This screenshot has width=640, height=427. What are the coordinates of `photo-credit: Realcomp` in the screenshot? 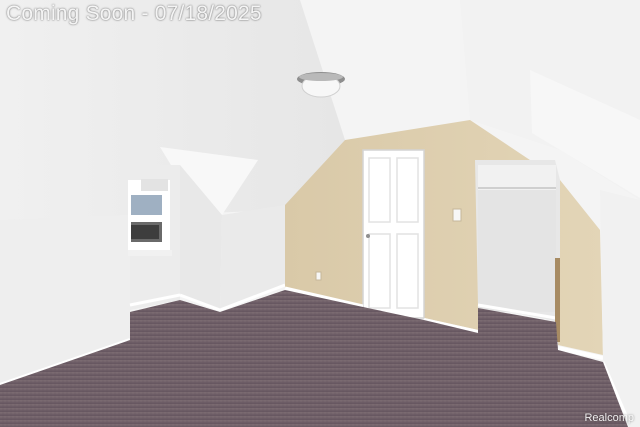 It's located at (609, 418).